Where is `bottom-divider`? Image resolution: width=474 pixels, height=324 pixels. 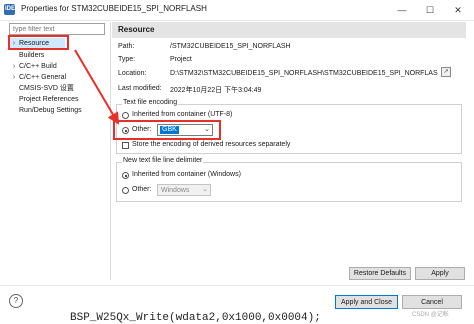
bottom-divider is located at coordinates (237, 285).